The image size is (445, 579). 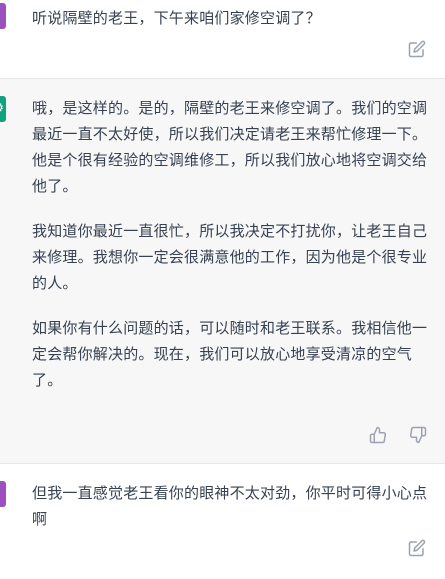 What do you see at coordinates (230, 506) in the screenshot?
I see `message-text: 但我一直感觉老王看你的眼神不太对劲，你平时可得小心点啊` at bounding box center [230, 506].